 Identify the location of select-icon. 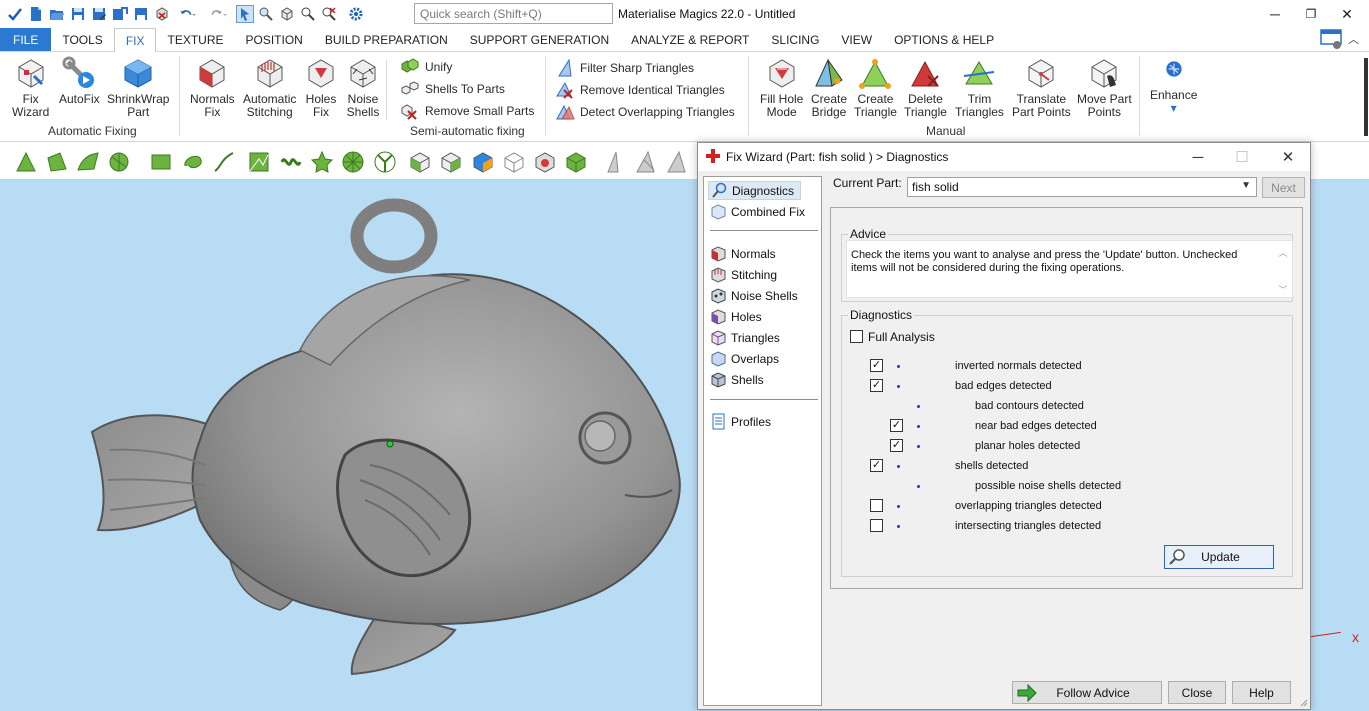
(245, 14).